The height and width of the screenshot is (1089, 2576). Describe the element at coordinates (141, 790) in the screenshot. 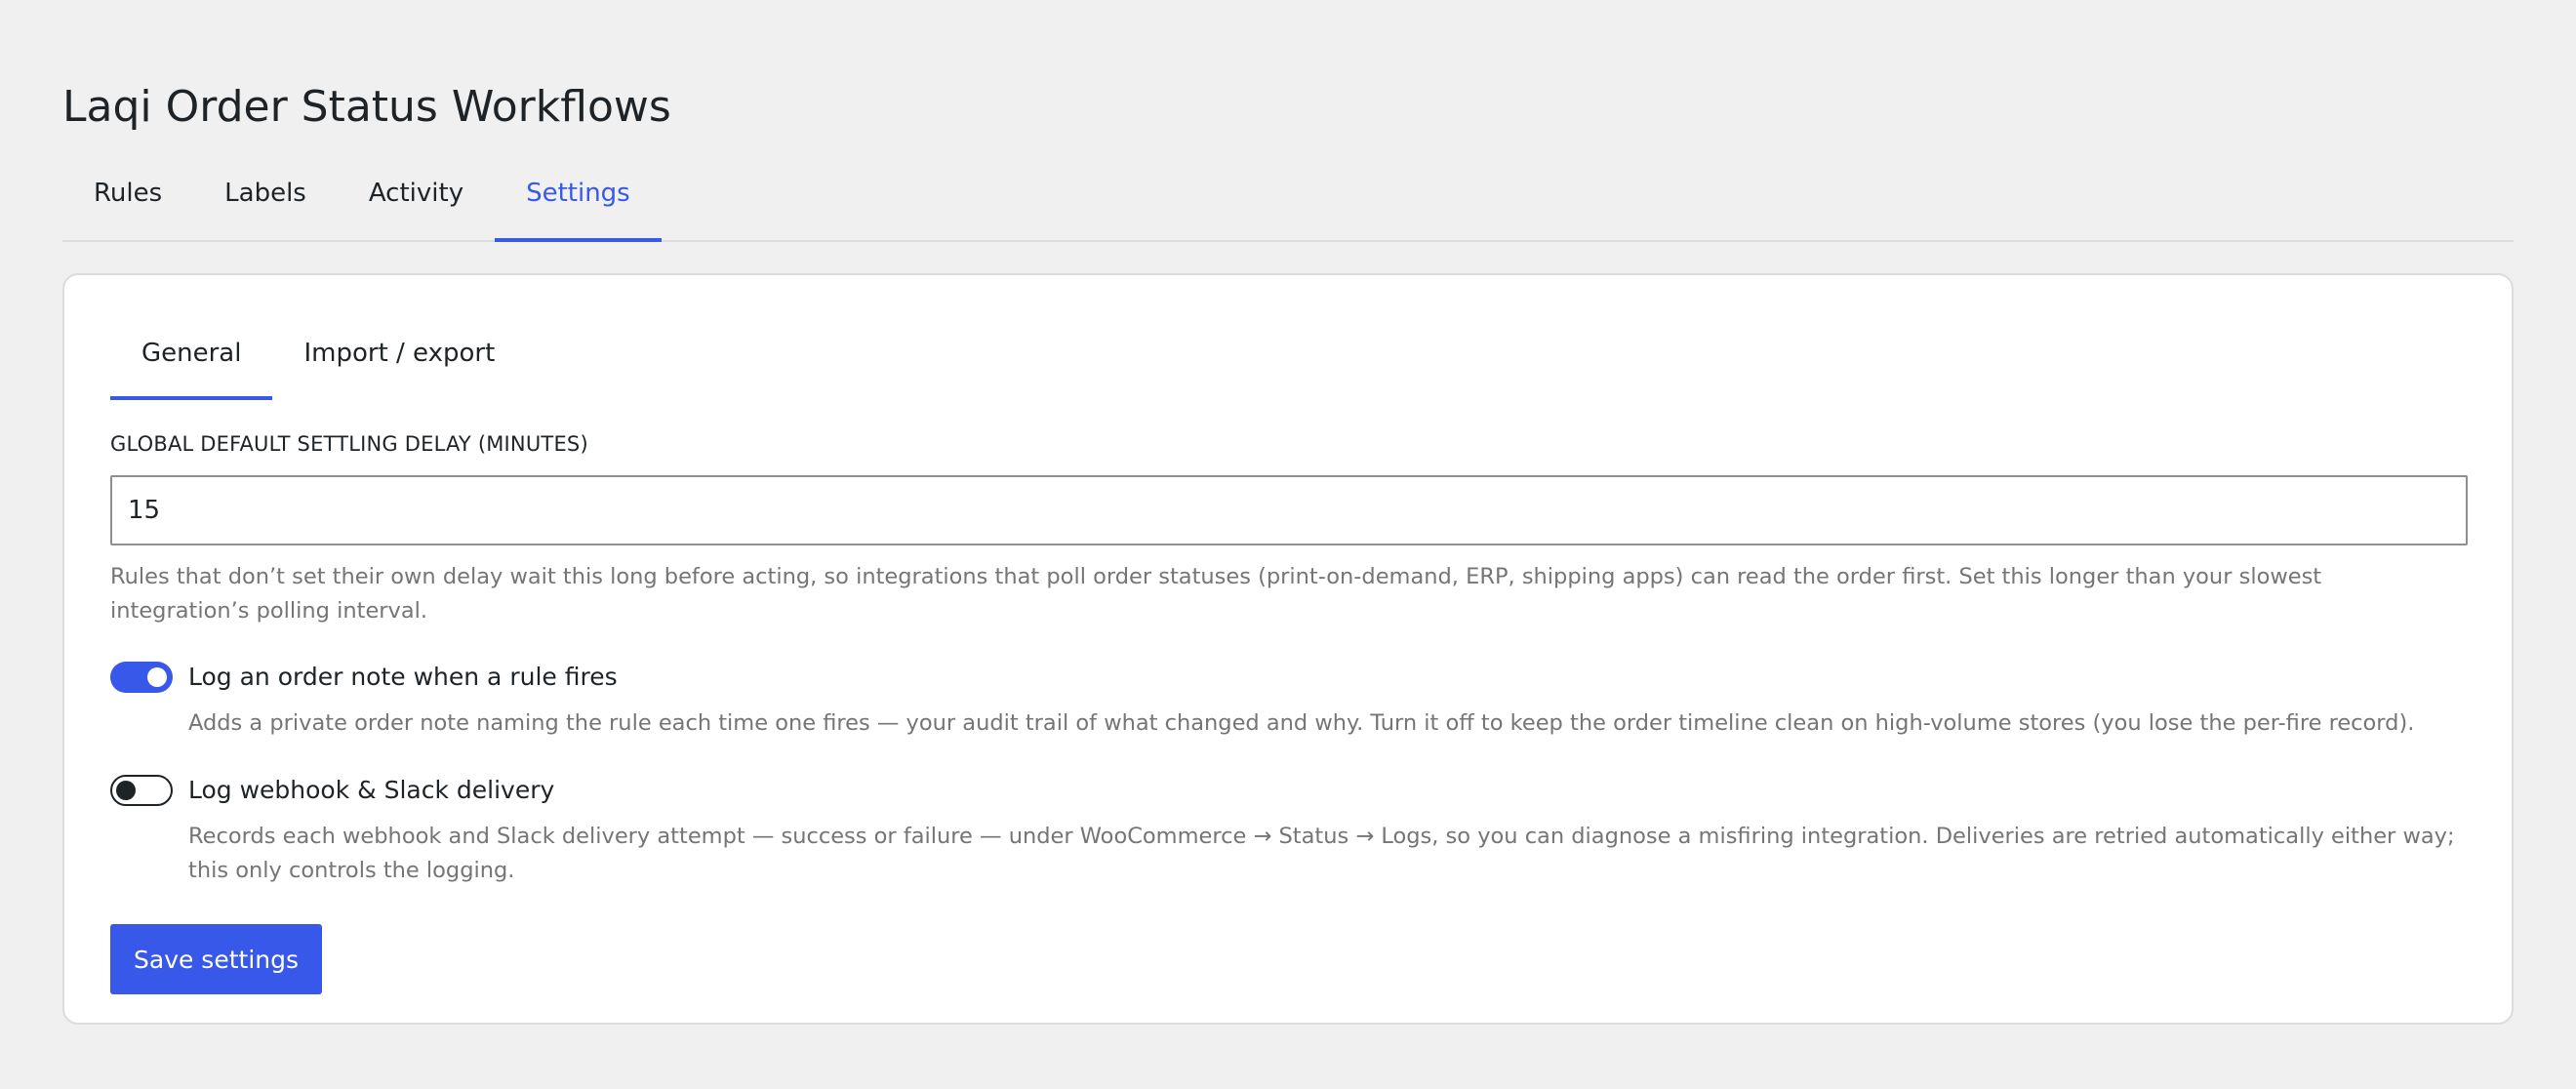

I see `webhook-logging-toggle` at that location.